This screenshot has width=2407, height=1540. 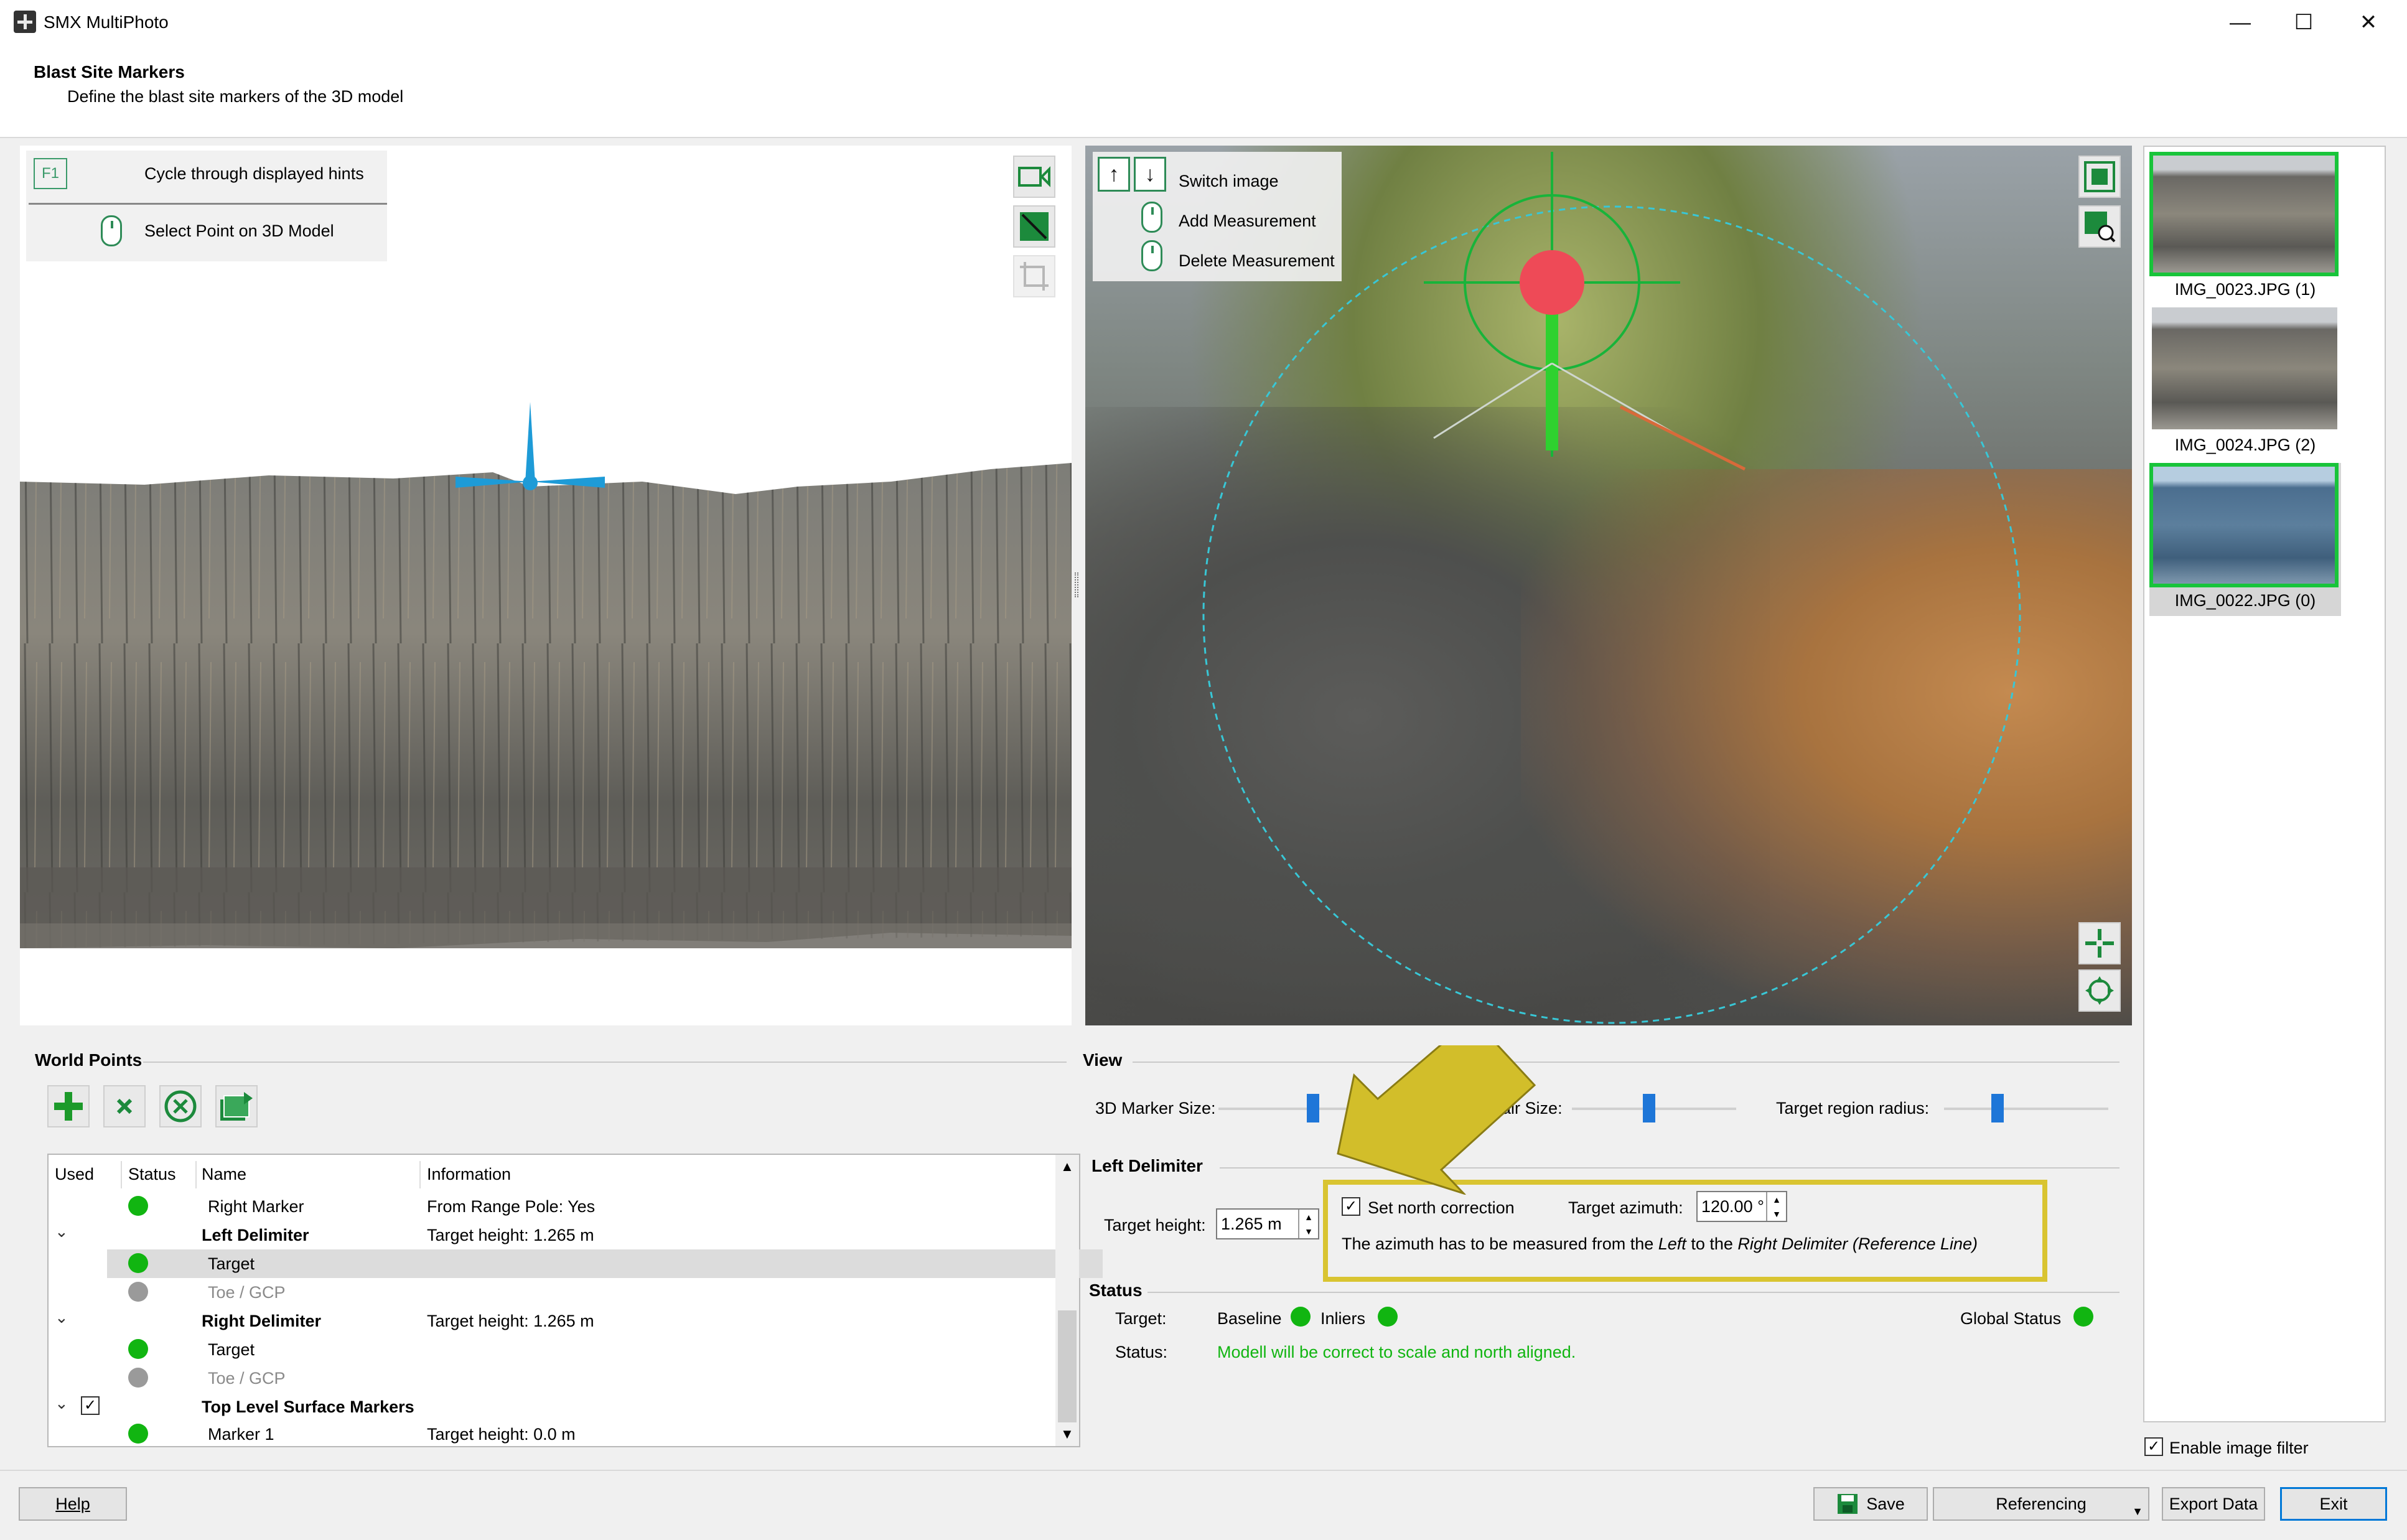 What do you see at coordinates (69, 1106) in the screenshot?
I see `add-point-button` at bounding box center [69, 1106].